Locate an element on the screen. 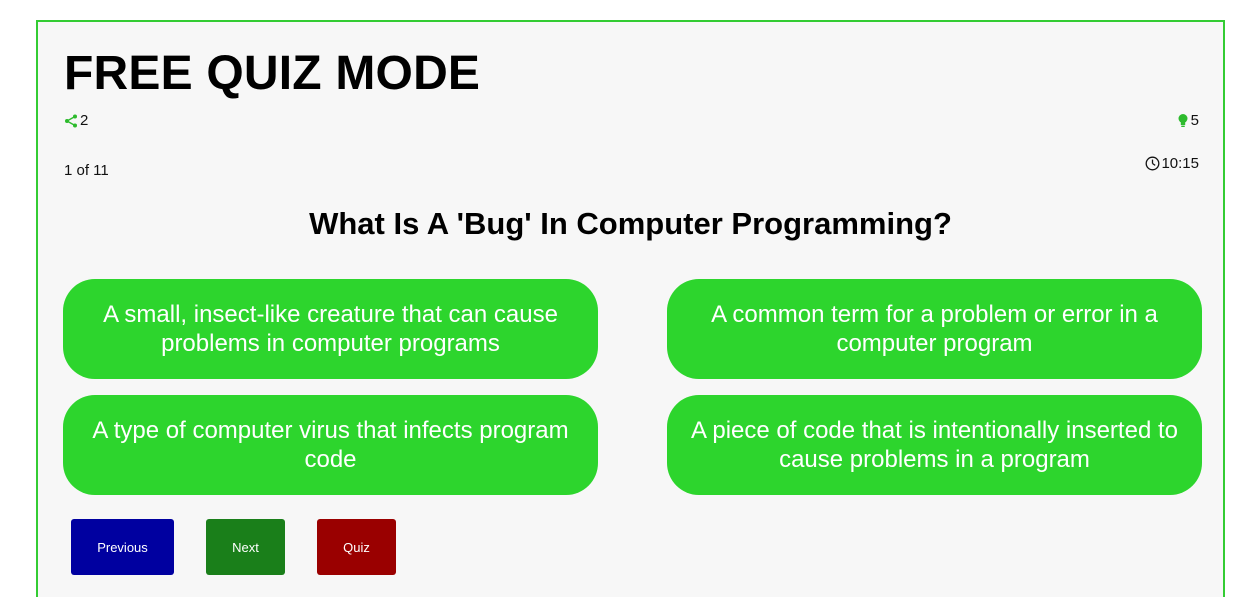  previous-button: Previous is located at coordinates (122, 547).